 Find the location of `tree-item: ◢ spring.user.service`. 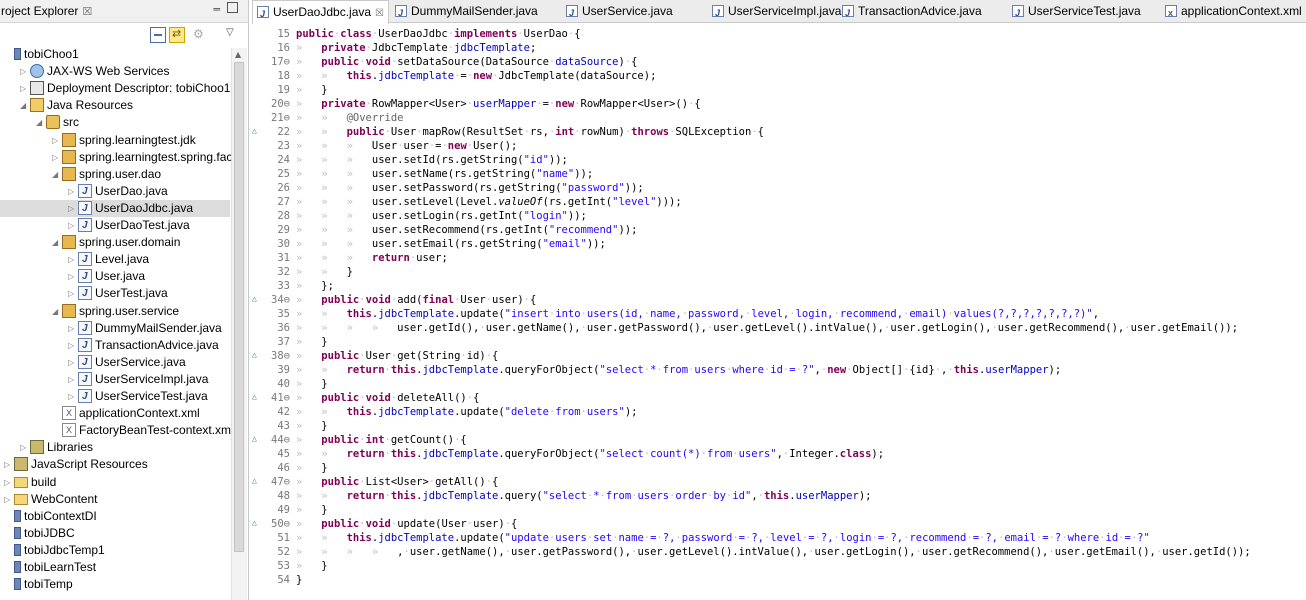

tree-item: ◢ spring.user.service is located at coordinates (115, 311).